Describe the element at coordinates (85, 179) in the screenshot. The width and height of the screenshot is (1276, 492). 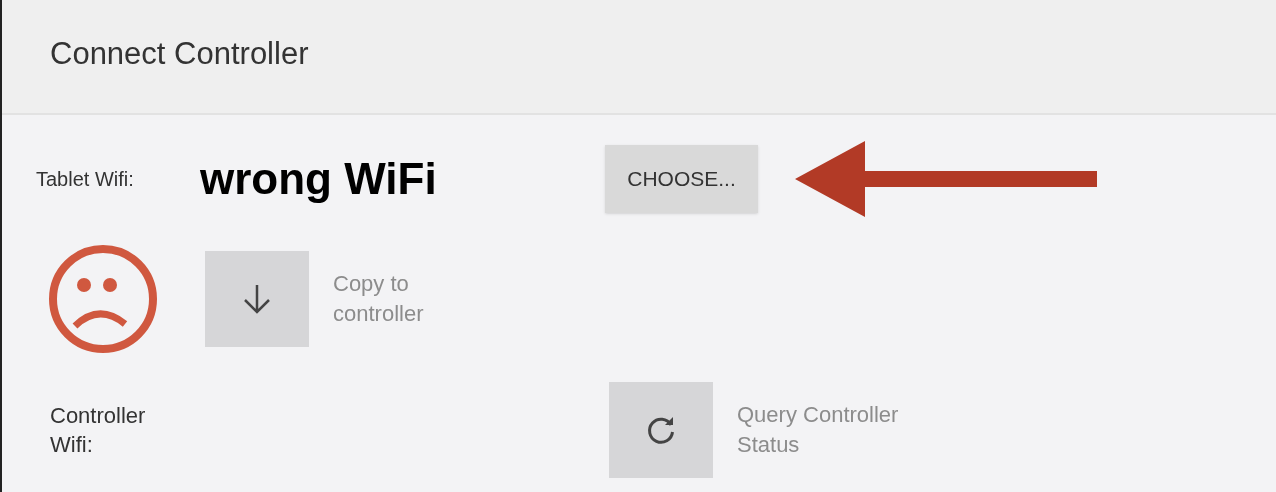
I see `tablet-wifi-label: Tablet Wifi:` at that location.